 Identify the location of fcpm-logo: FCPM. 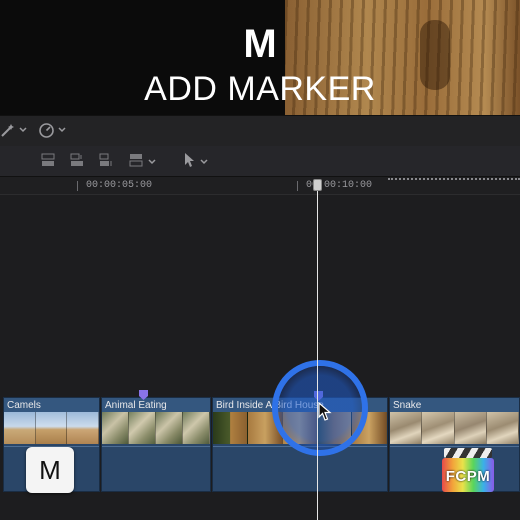
(468, 470).